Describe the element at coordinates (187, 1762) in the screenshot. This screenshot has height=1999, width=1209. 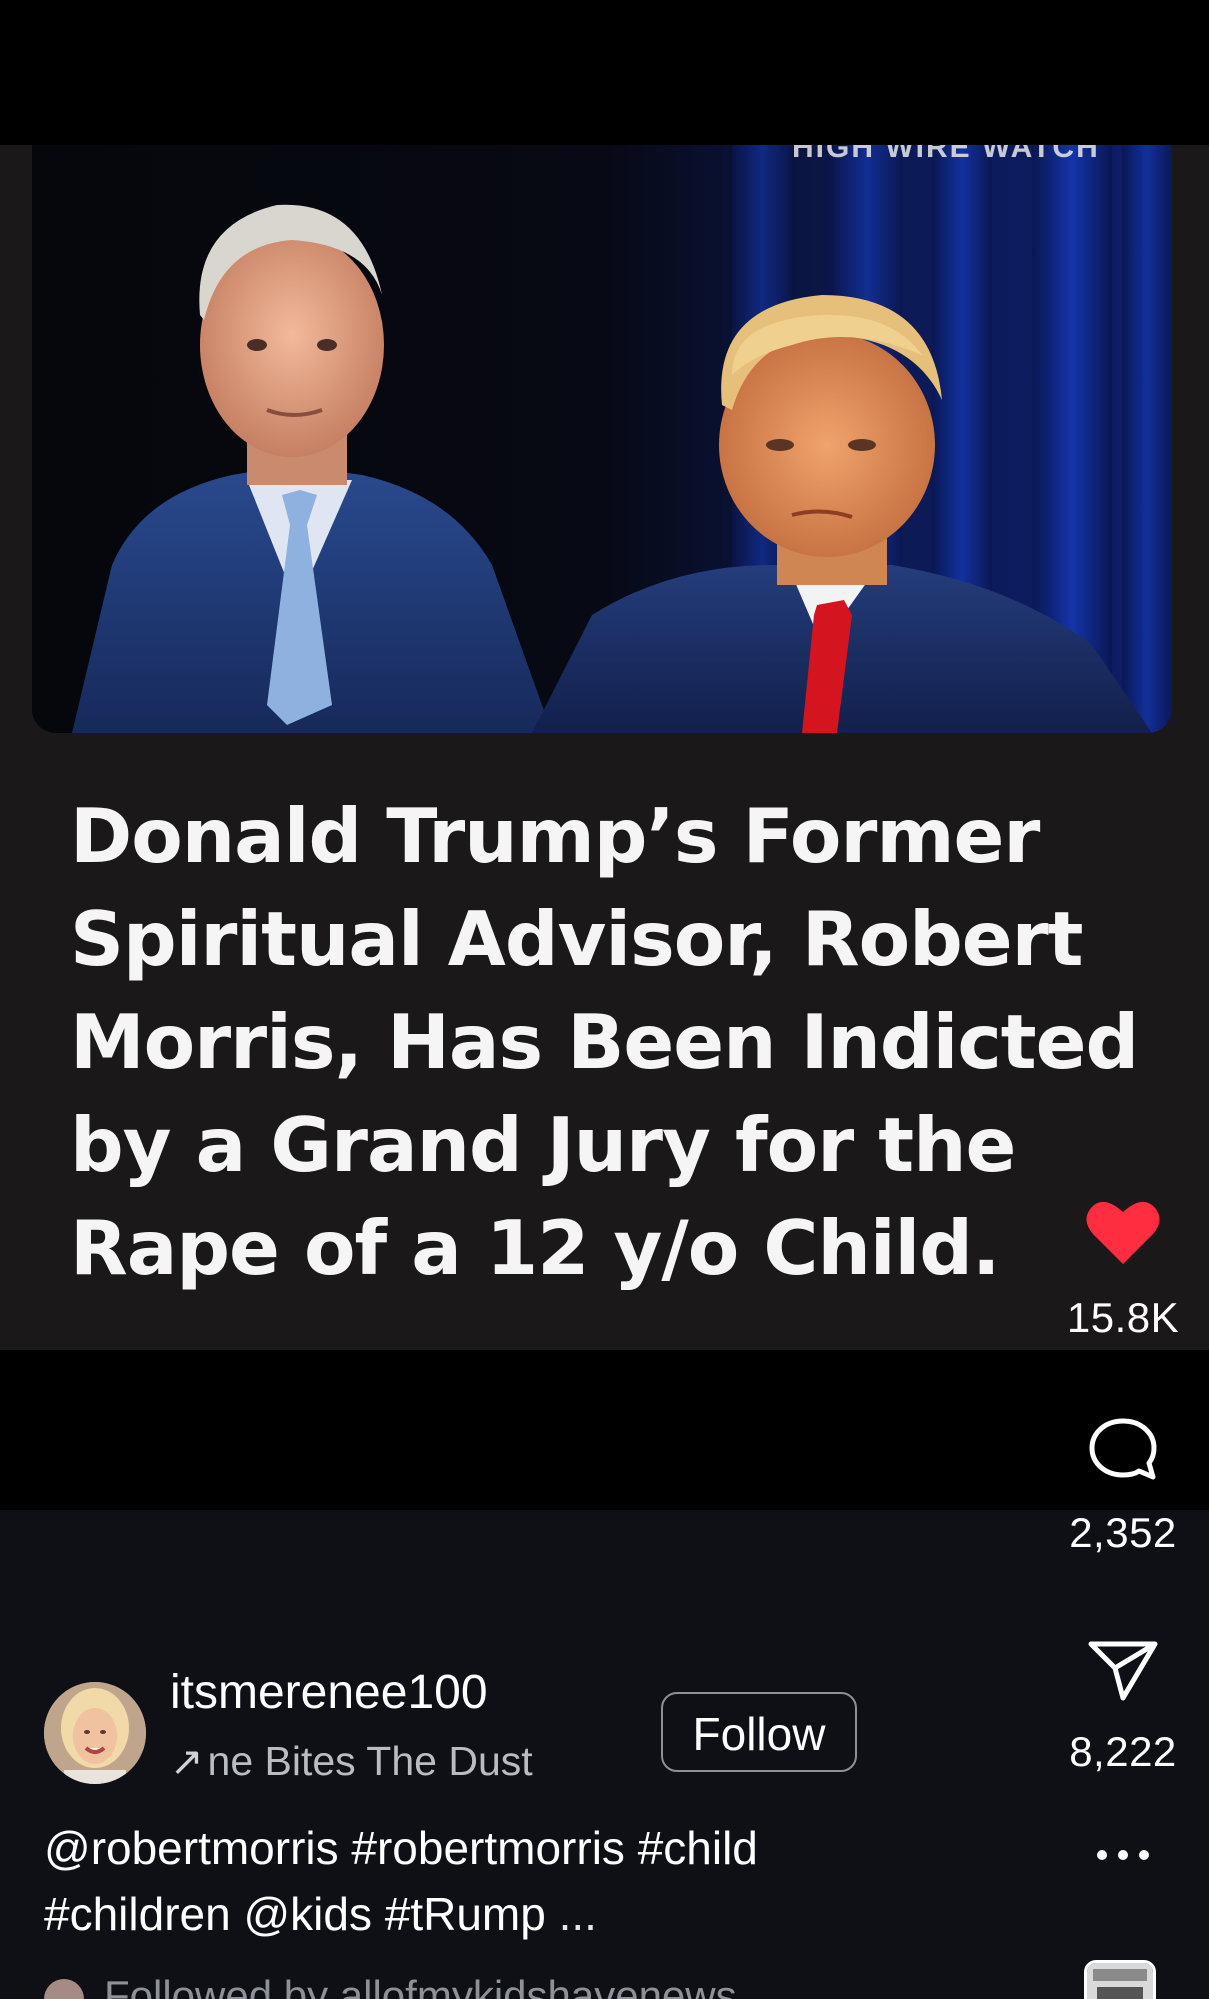
I see `arrow-up-right-icon: ↗` at that location.